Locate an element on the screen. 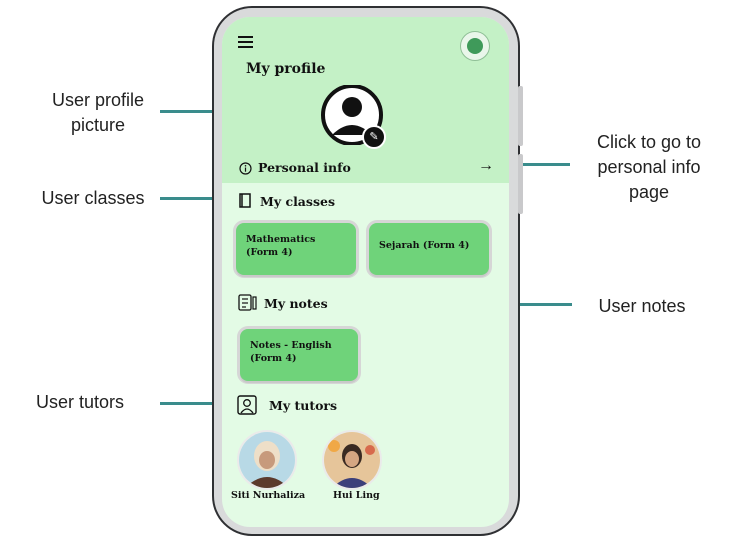 The width and height of the screenshot is (736, 536). class-card: Sejarah (Form 4) is located at coordinates (429, 249).